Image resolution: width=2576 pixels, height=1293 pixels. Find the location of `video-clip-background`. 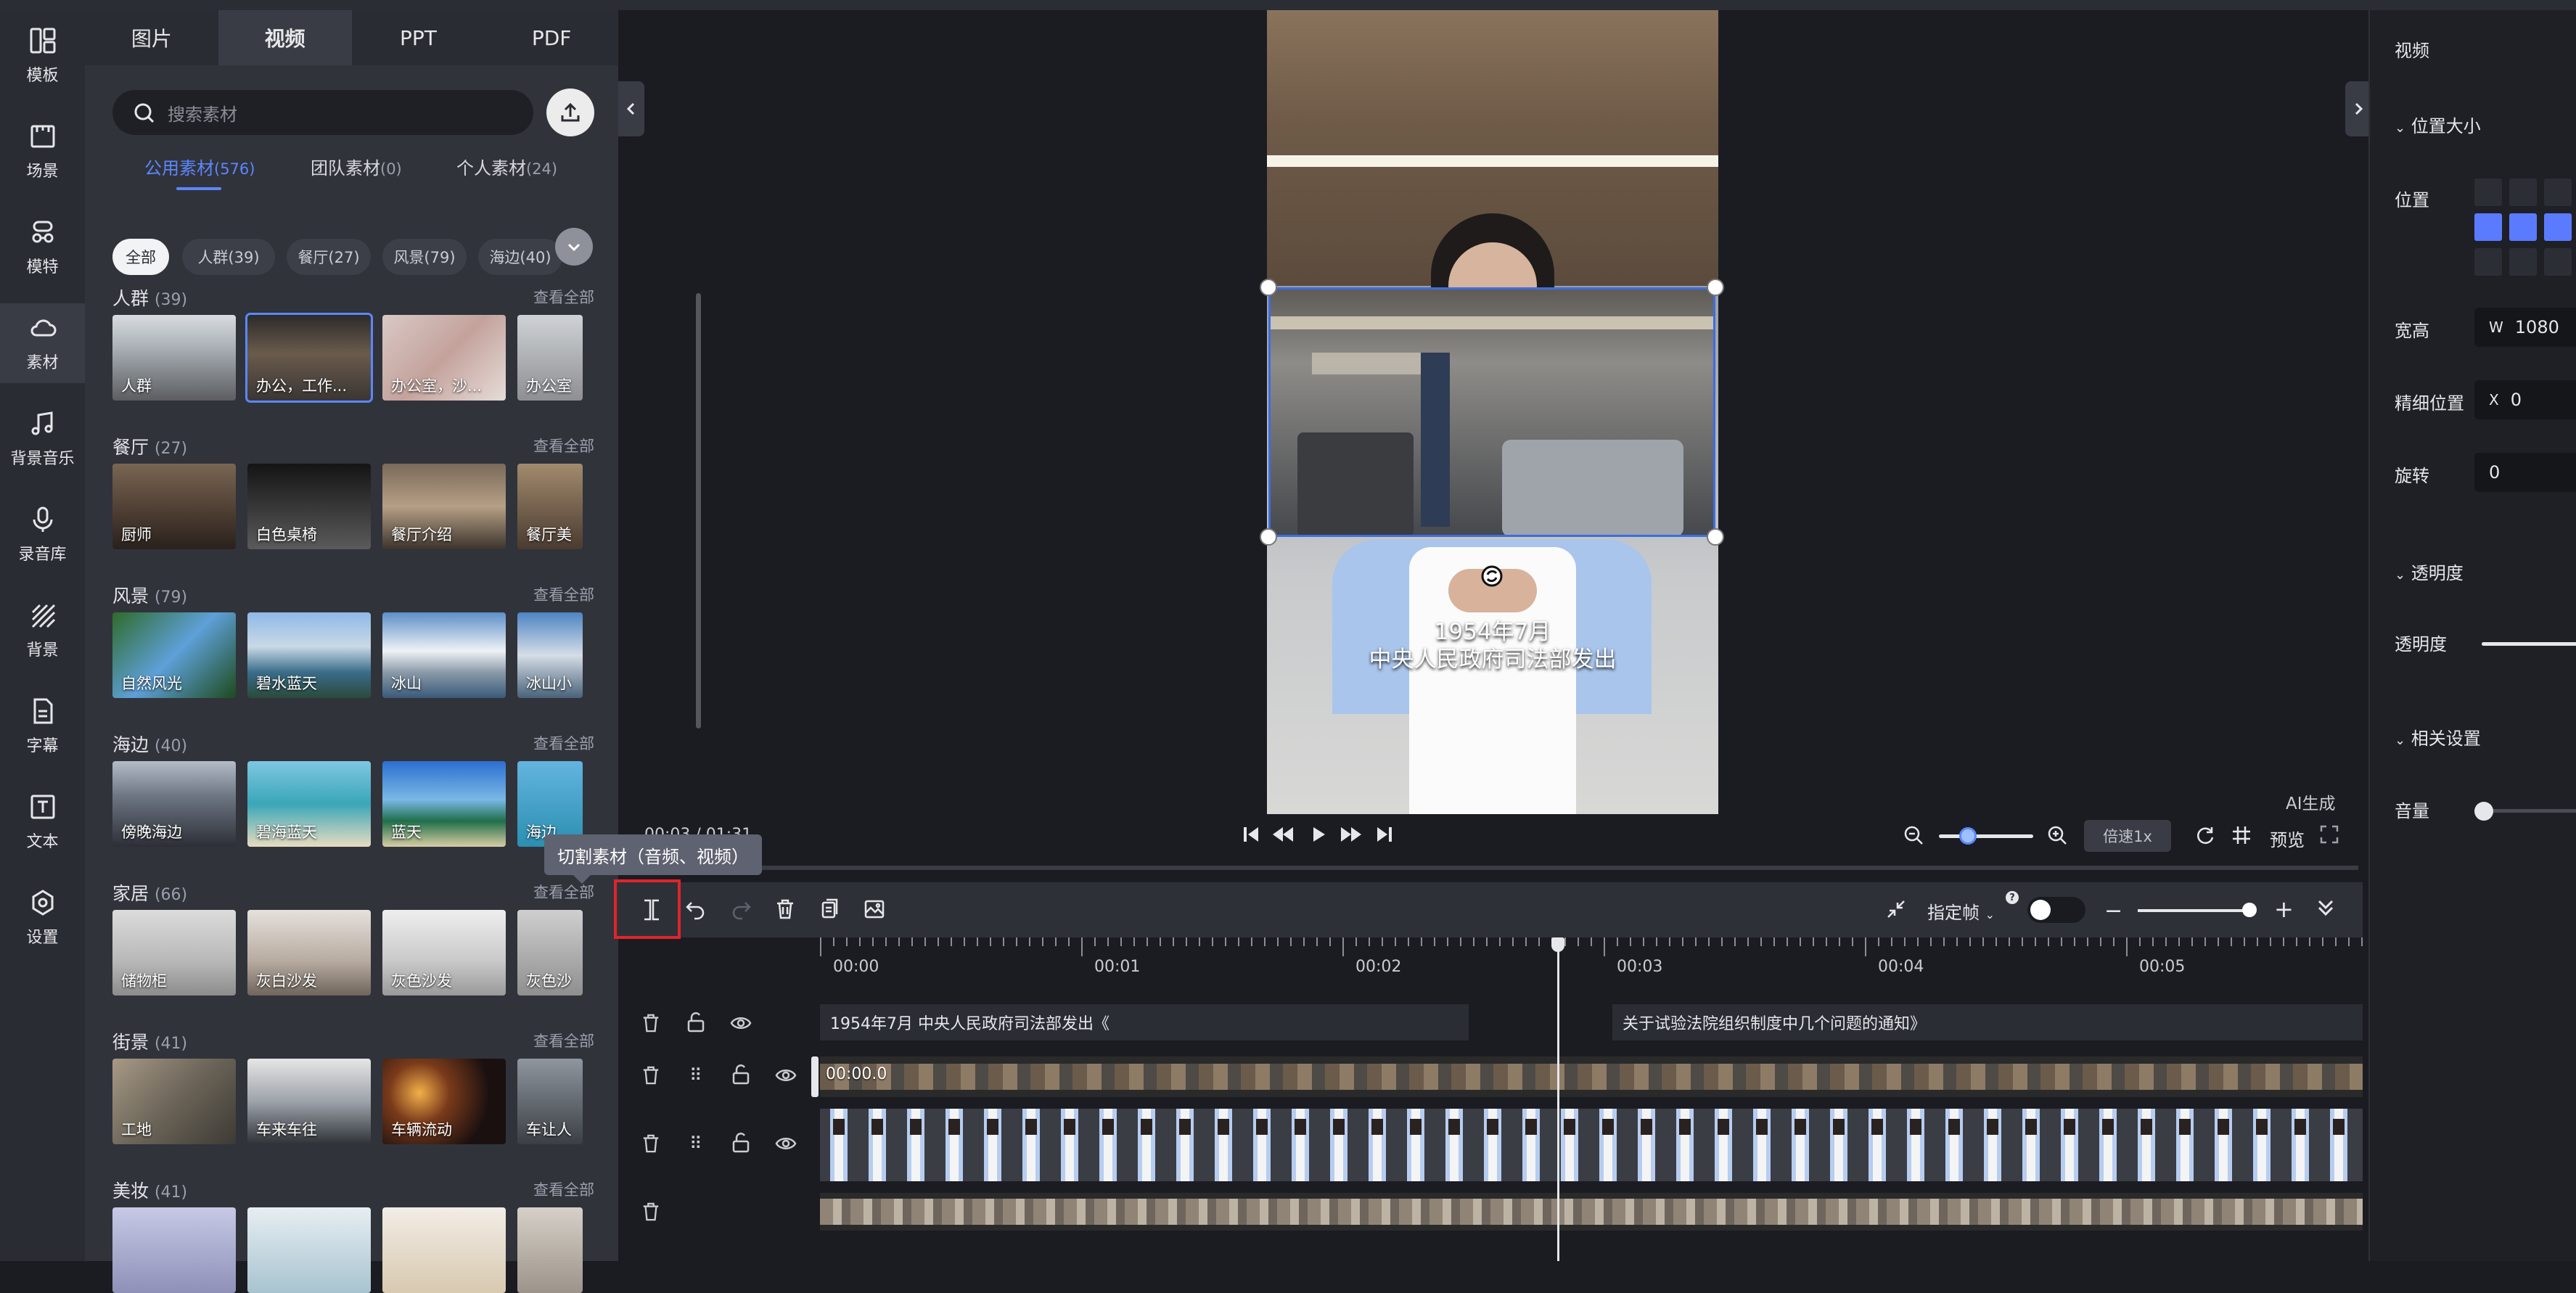

video-clip-background is located at coordinates (1591, 1212).